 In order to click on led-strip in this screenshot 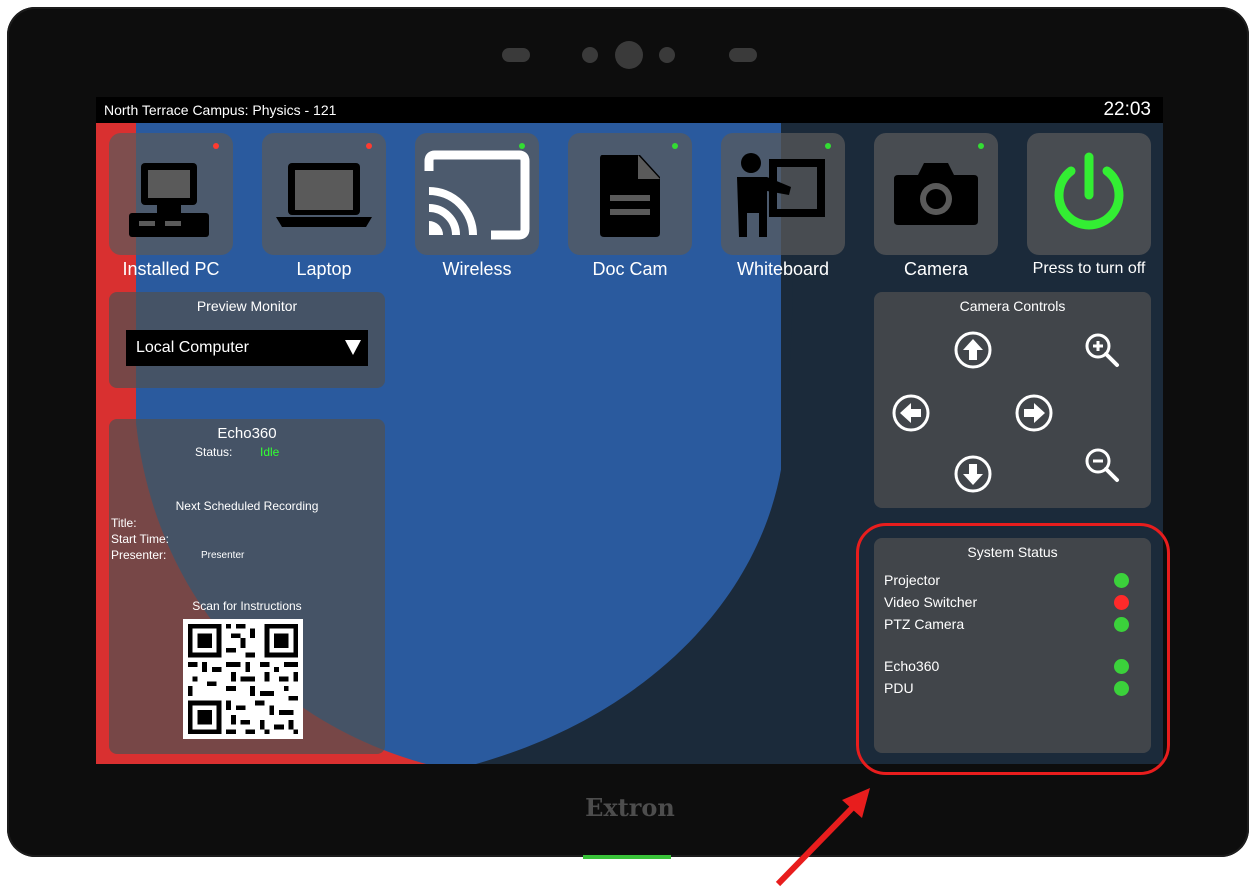, I will do `click(627, 857)`.